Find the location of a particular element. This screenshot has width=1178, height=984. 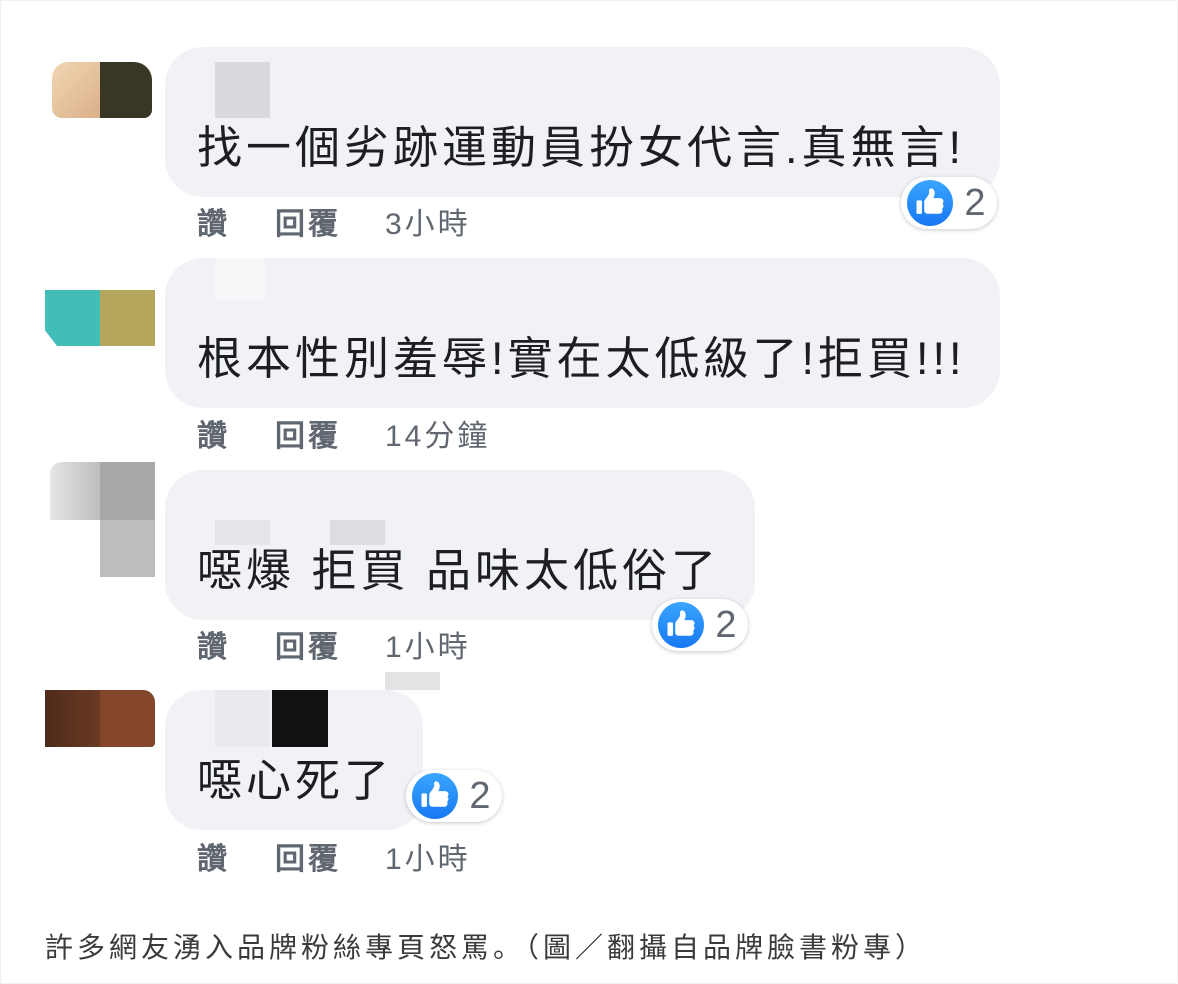

comment-bubble: 找一個劣跡運動員扮女代言.真無言! is located at coordinates (582, 122).